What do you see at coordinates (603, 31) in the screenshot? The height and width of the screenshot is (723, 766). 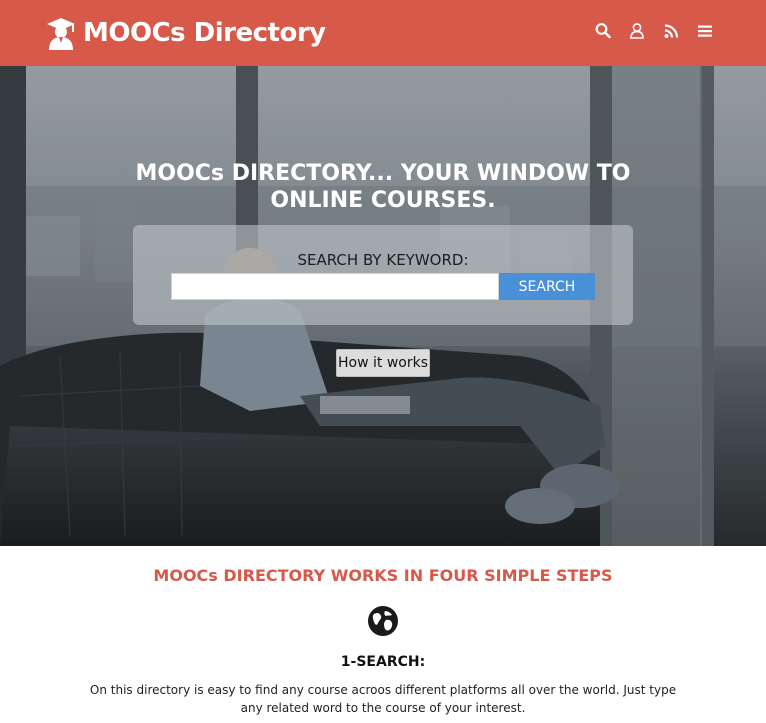 I see `search-icon` at bounding box center [603, 31].